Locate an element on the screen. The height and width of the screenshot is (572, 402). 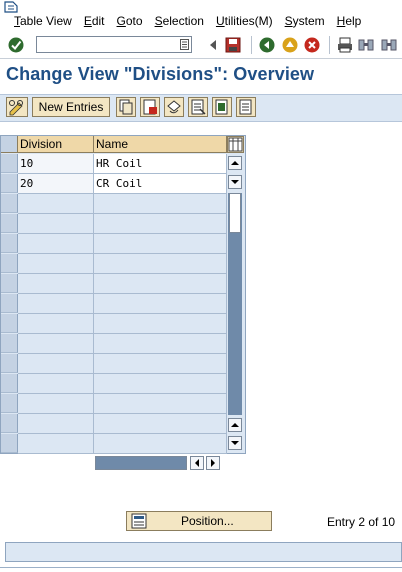
menu-edit: Edit is located at coordinates (94, 21).